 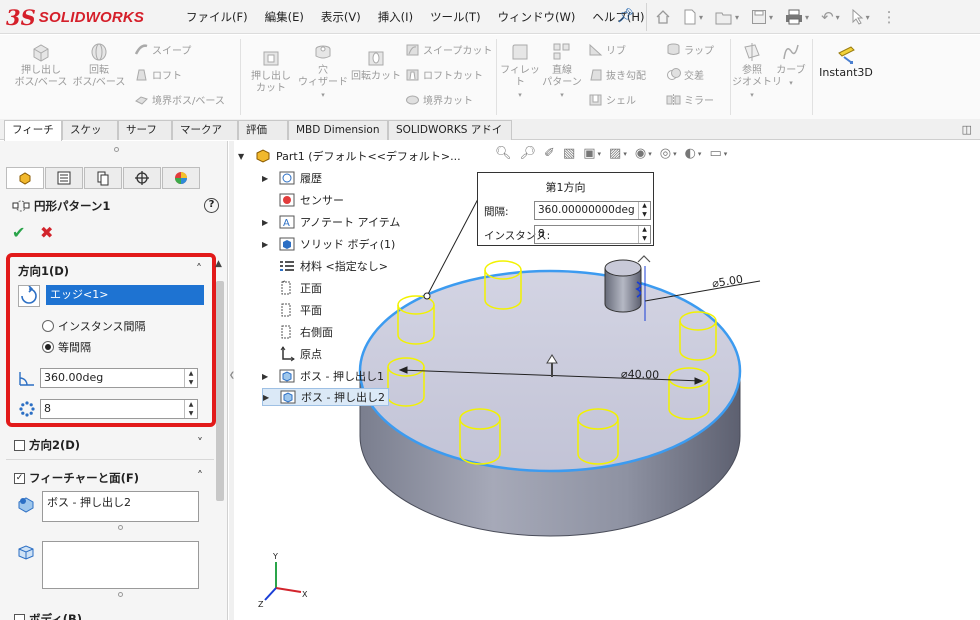 I want to click on pin-icon: 📌︎, so click(x=626, y=16).